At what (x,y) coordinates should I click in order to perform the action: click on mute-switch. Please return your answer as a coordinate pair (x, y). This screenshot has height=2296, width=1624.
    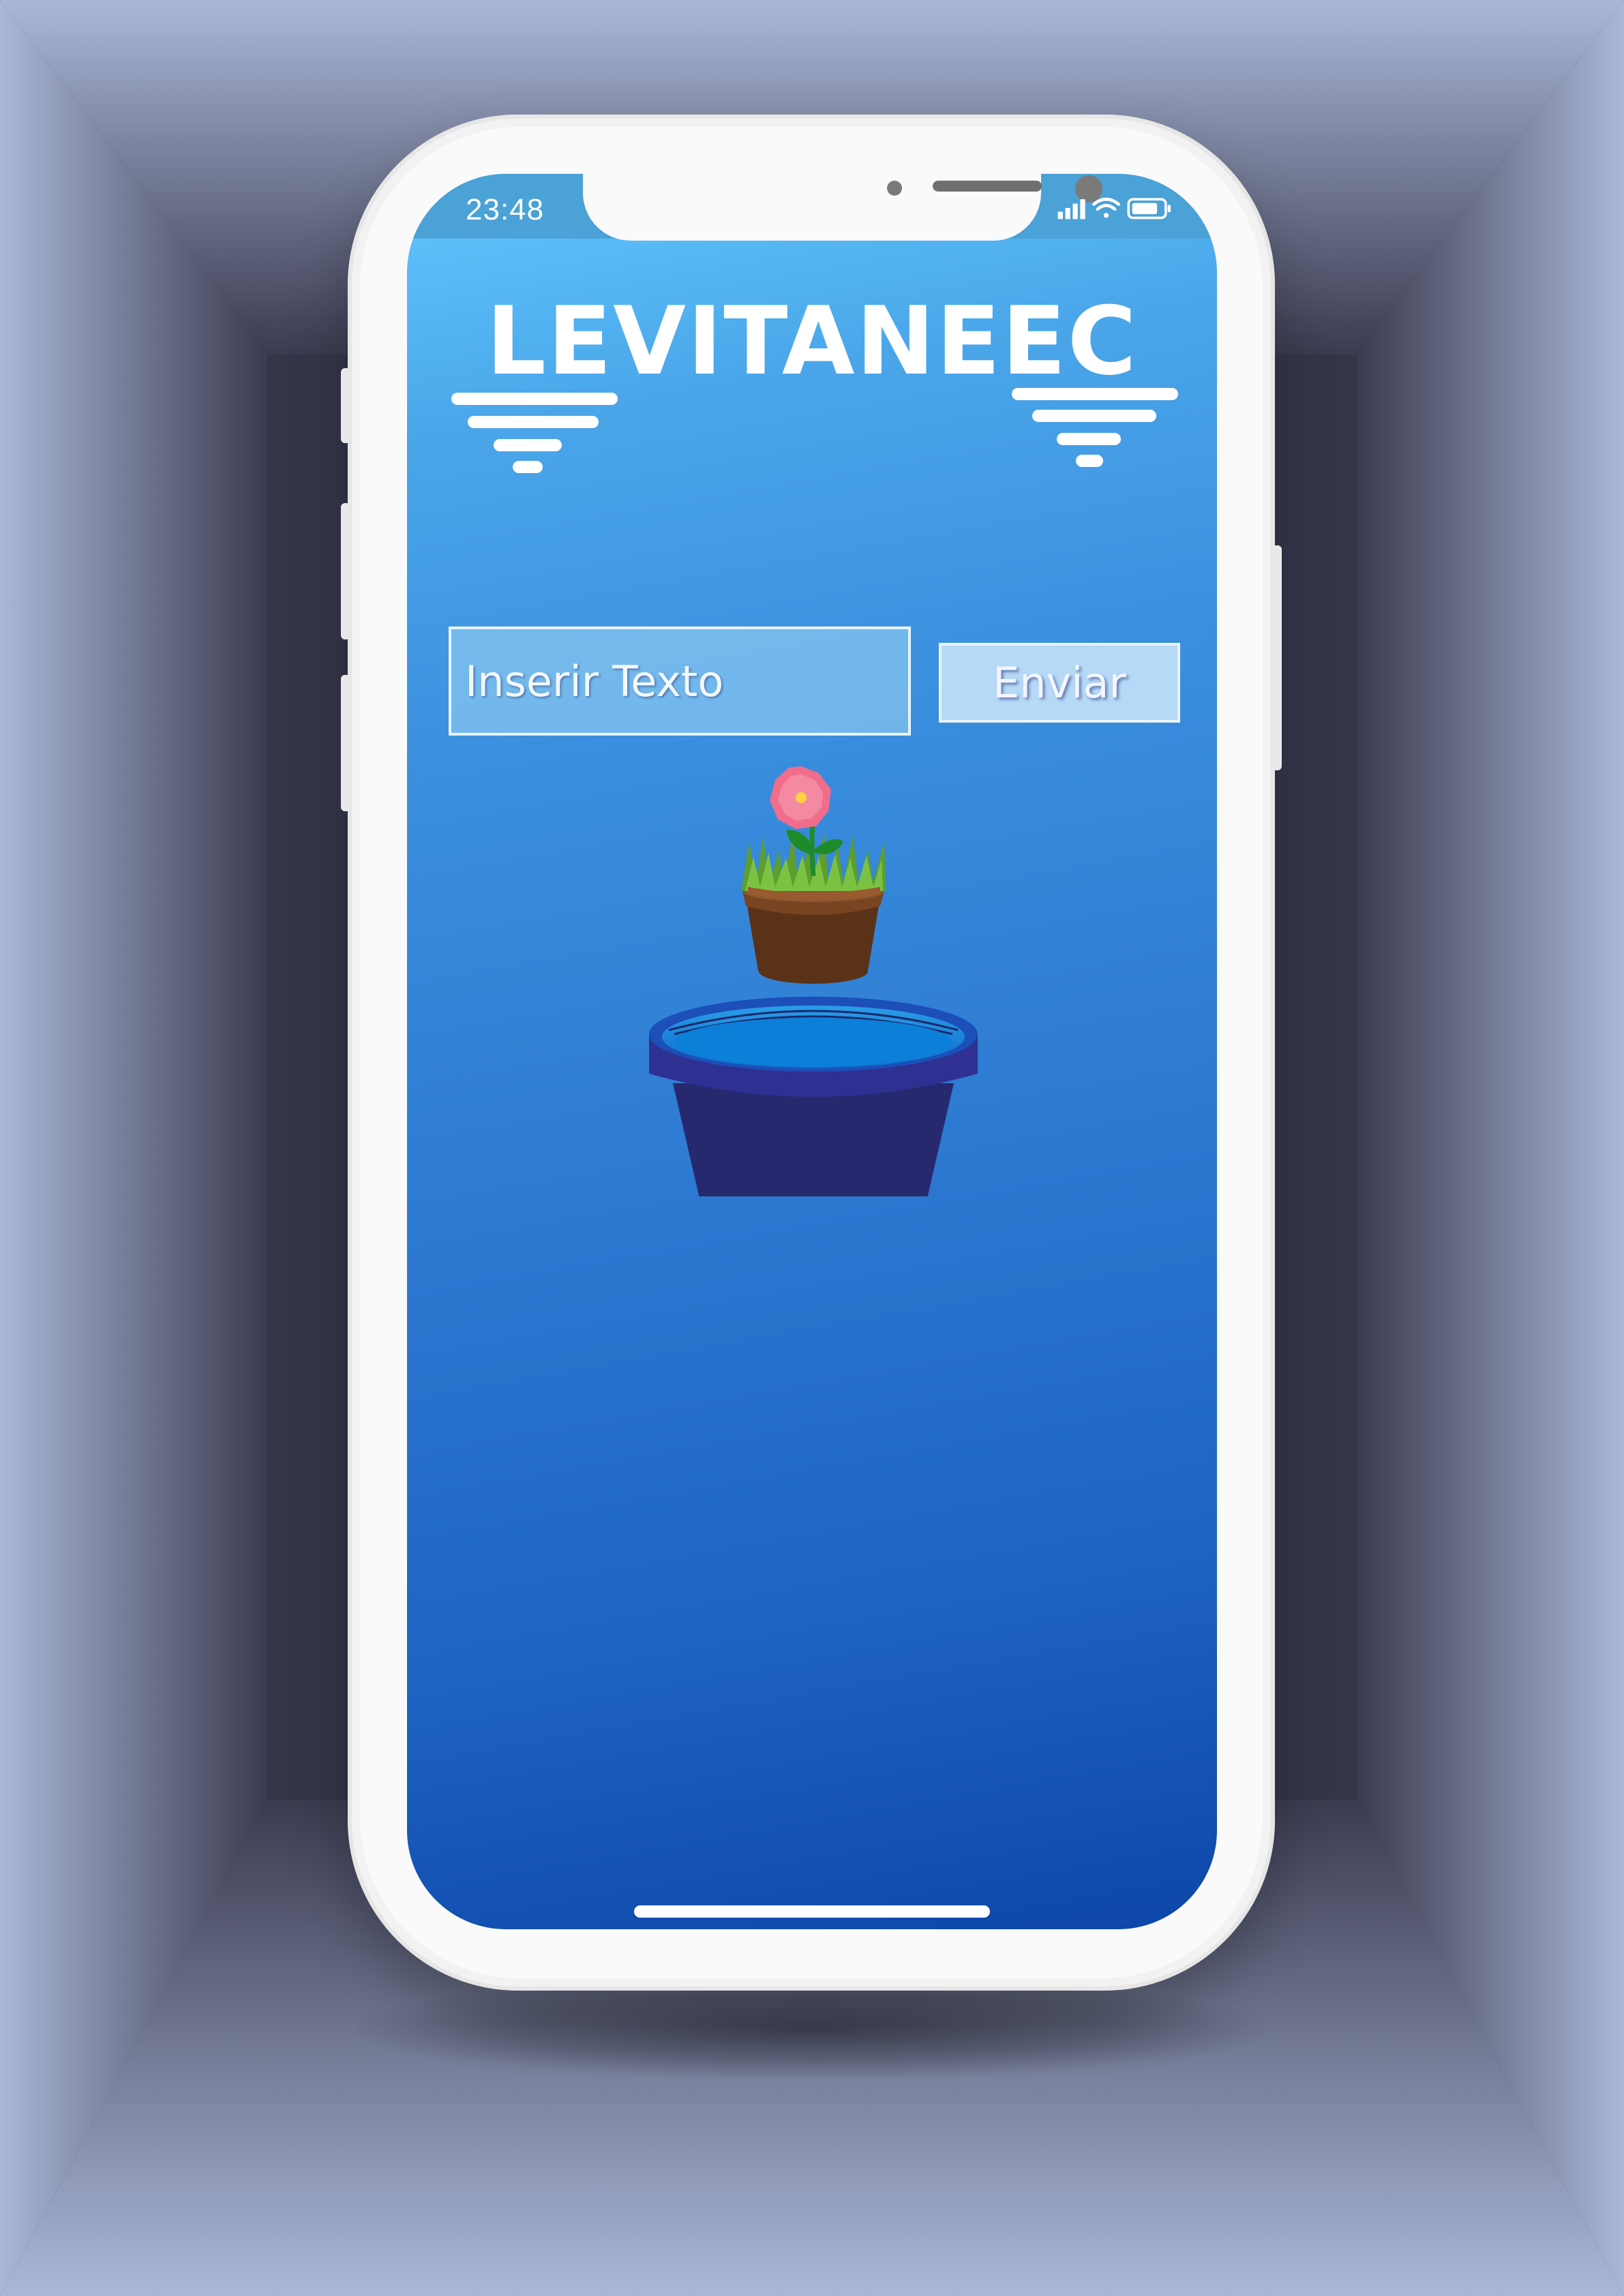
    Looking at the image, I should click on (345, 405).